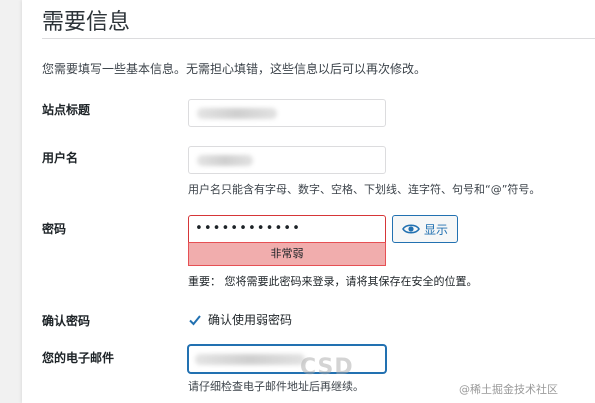 Image resolution: width=595 pixels, height=403 pixels. Describe the element at coordinates (54, 229) in the screenshot. I see `password-label: 密码` at that location.